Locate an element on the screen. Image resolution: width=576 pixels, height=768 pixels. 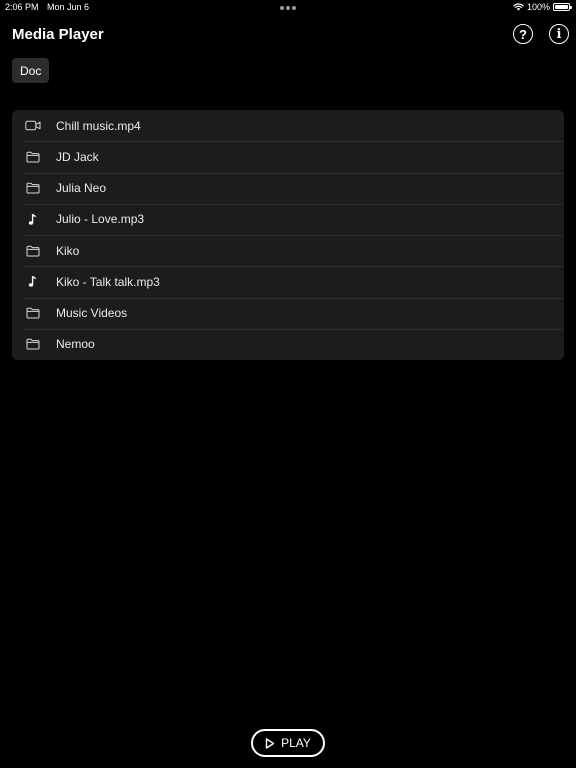
multitasking-dots-icon is located at coordinates (288, 8).